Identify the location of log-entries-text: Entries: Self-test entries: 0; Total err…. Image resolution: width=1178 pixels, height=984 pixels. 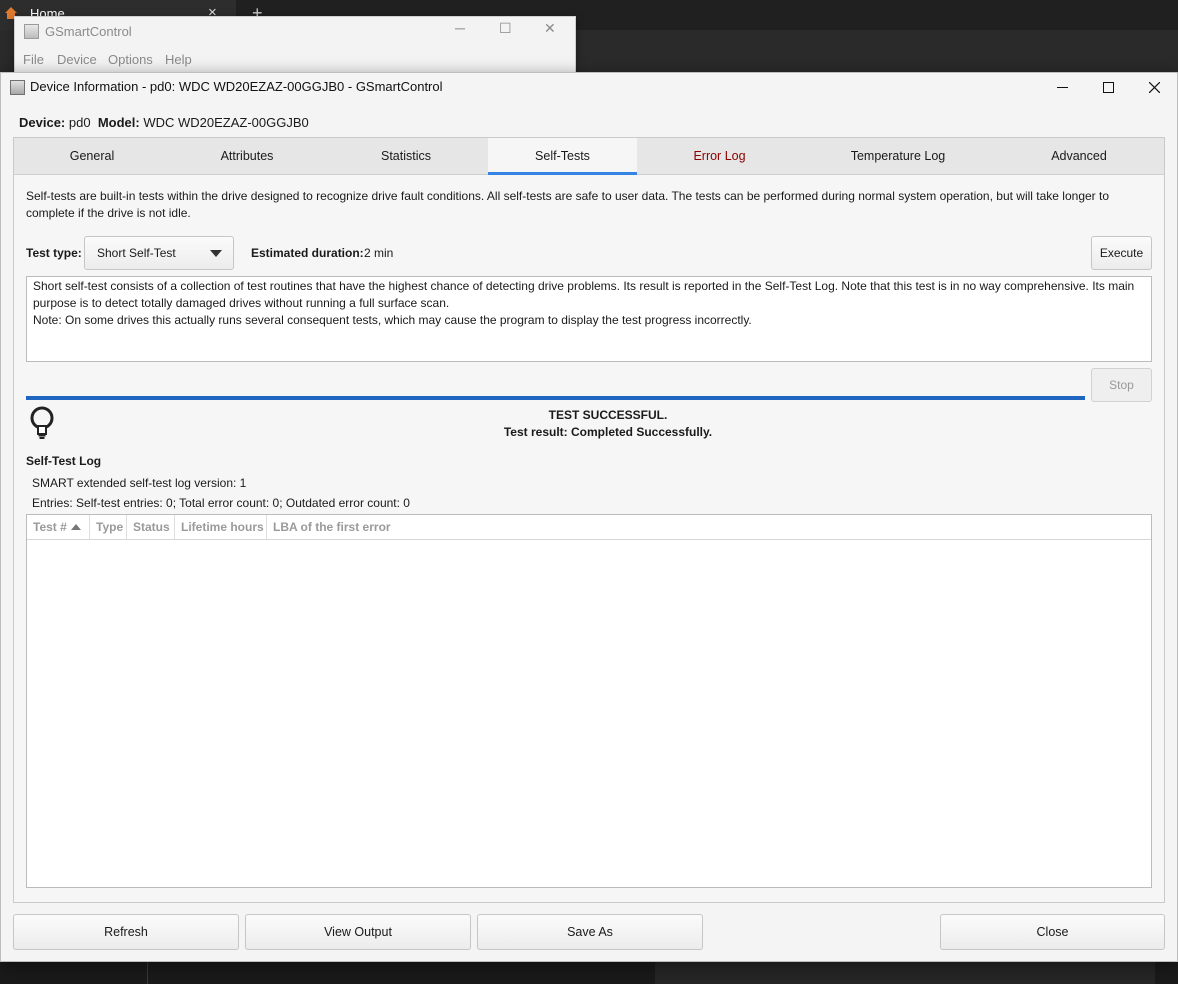
(221, 503).